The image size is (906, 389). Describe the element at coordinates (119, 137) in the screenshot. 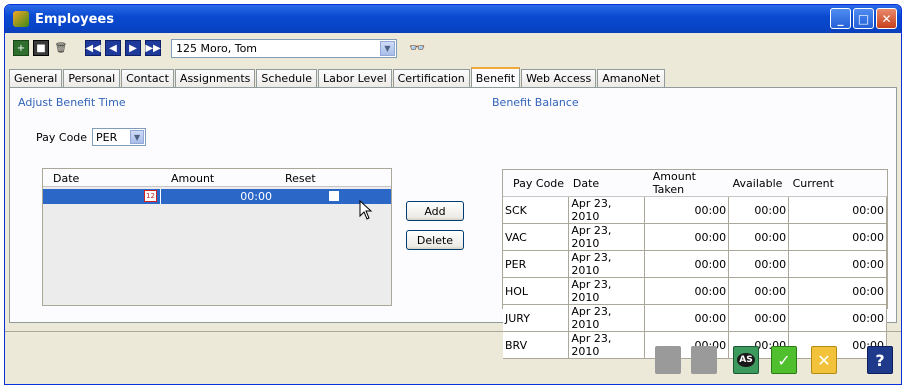

I see `pay-code-select: PER ▼` at that location.